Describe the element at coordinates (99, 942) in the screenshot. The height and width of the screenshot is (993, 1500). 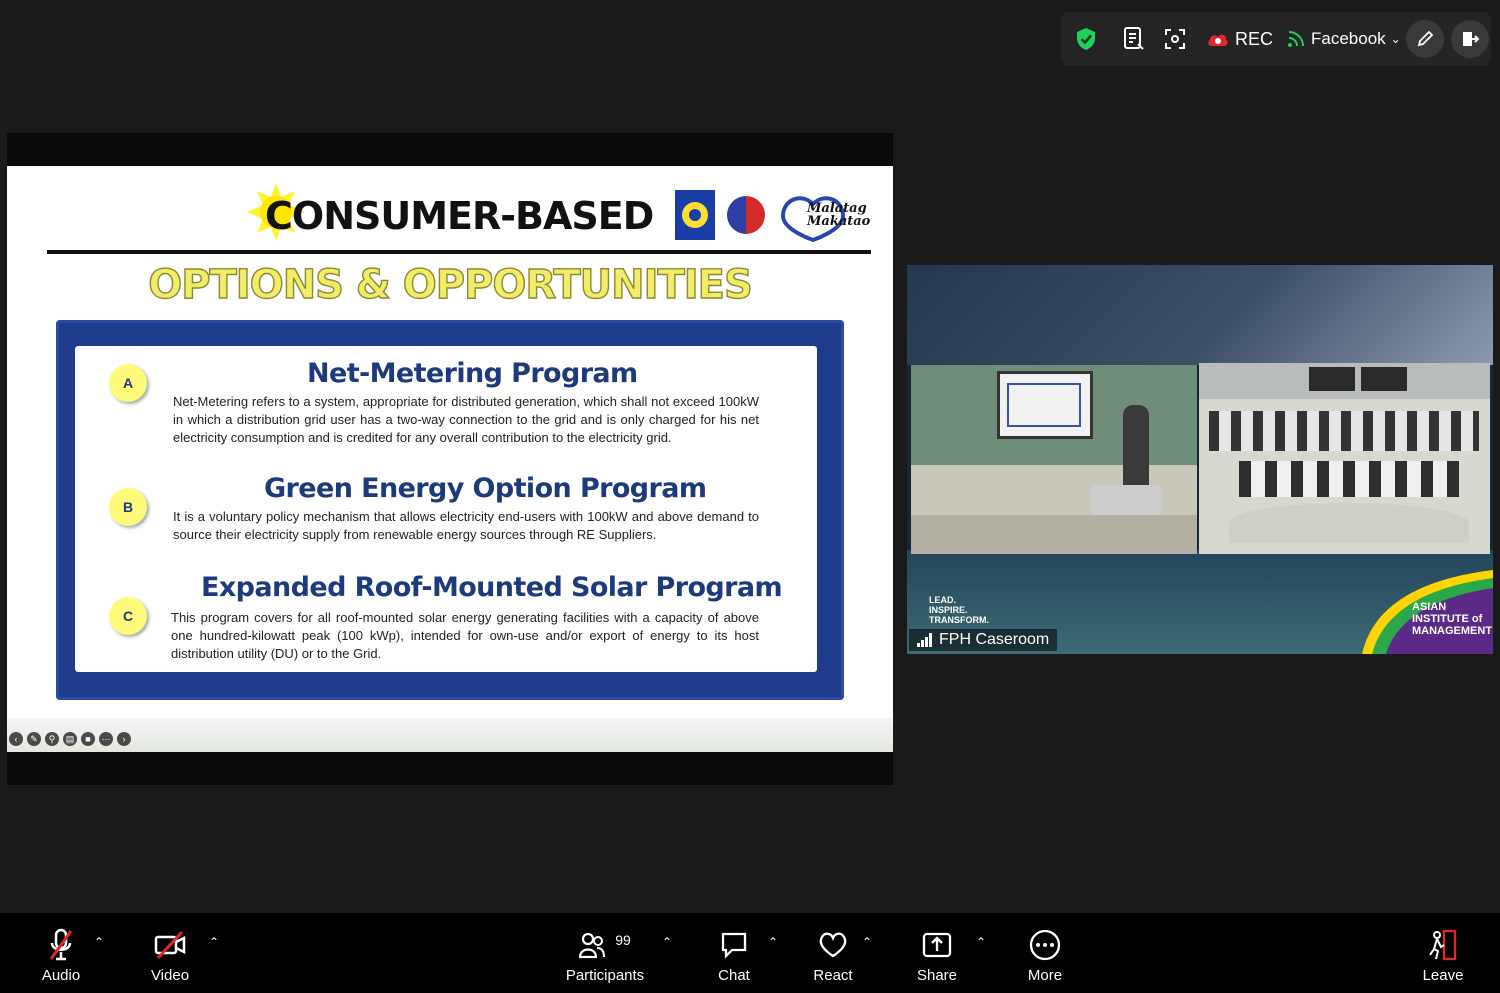
I see `audio-options-caret: ⌃` at that location.